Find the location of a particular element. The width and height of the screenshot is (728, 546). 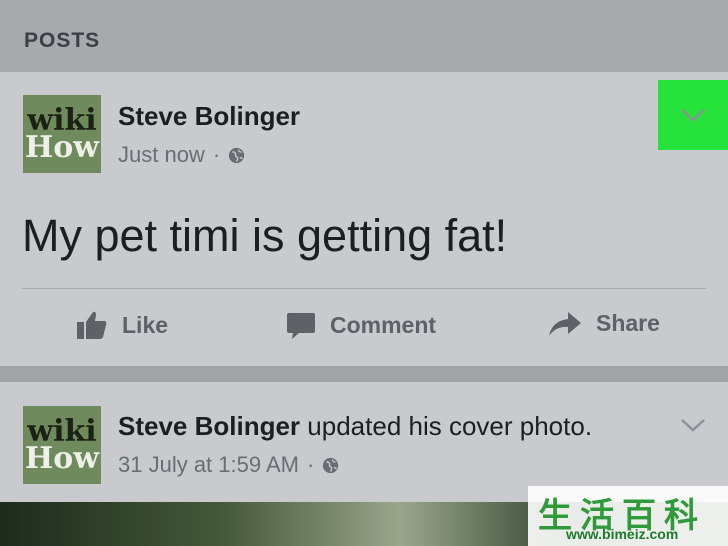

share-button: Share is located at coordinates (604, 323).